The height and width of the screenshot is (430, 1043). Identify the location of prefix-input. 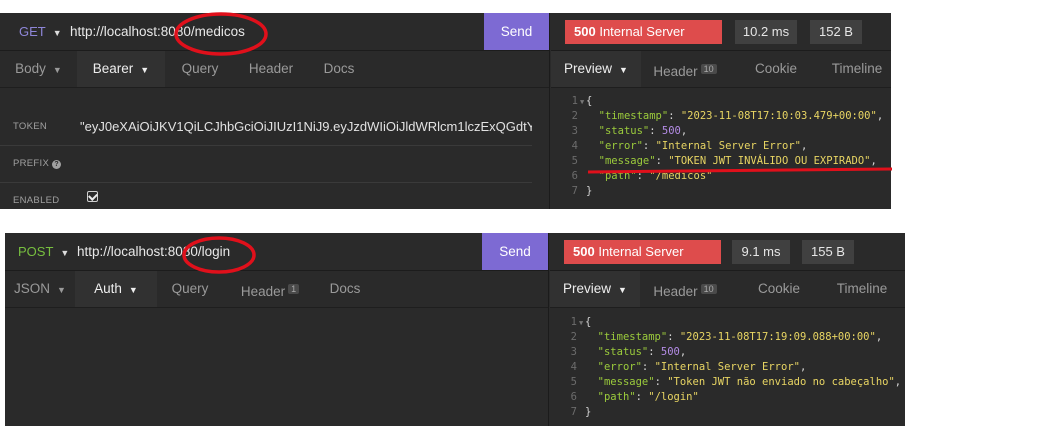
(306, 164).